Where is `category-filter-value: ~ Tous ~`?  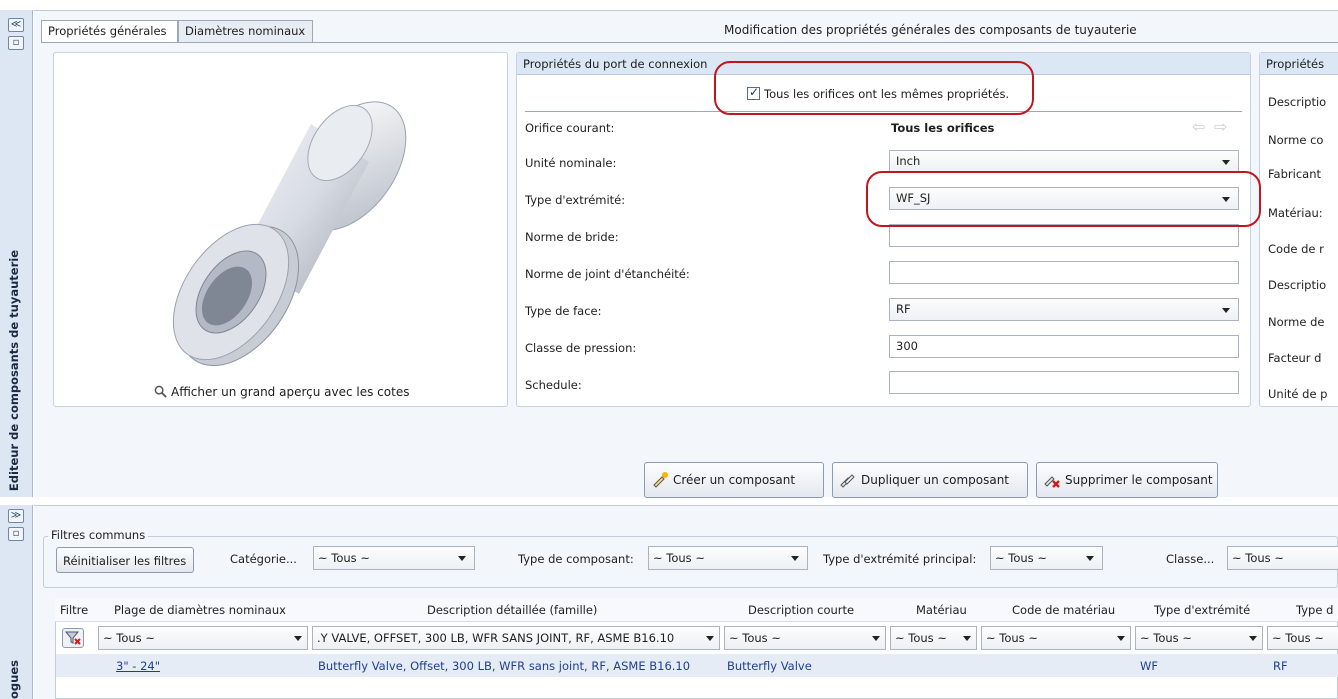 category-filter-value: ~ Tous ~ is located at coordinates (344, 558).